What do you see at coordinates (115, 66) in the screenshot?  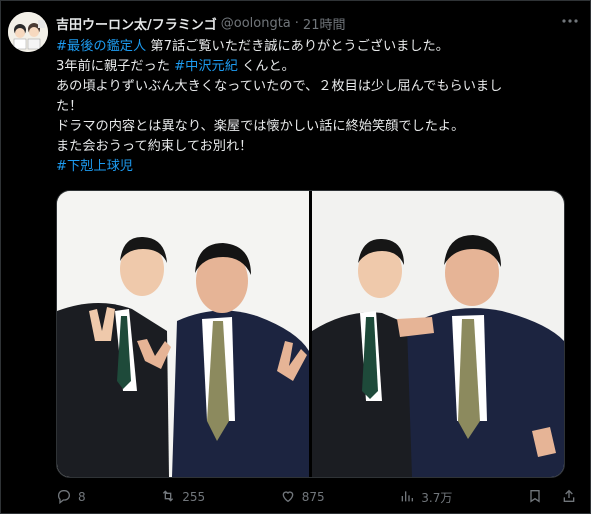 I see `tweet-line: 3年前に親子だった` at bounding box center [115, 66].